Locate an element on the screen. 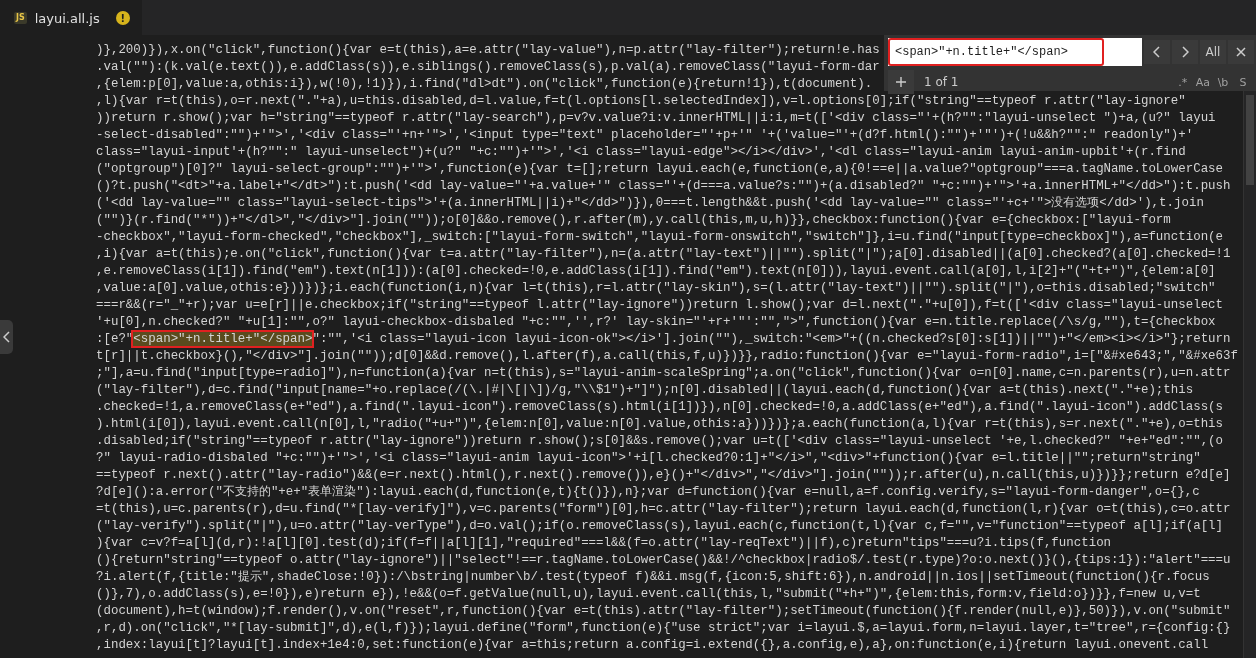 Image resolution: width=1256 pixels, height=658 pixels. tab-title: layui.all.js is located at coordinates (67, 18).